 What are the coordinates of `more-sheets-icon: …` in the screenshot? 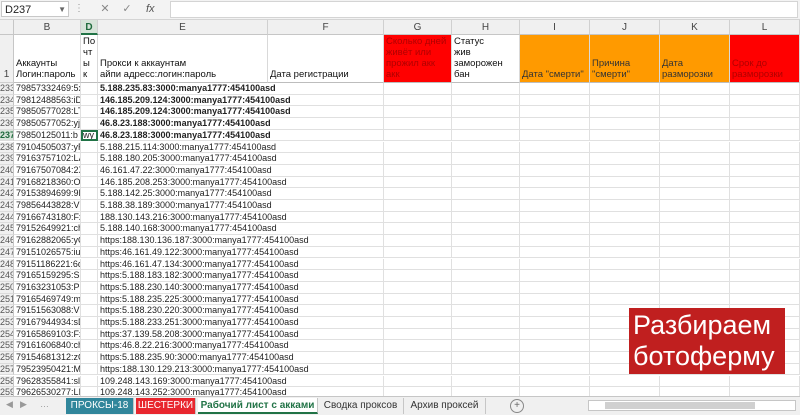 It's located at (44, 404).